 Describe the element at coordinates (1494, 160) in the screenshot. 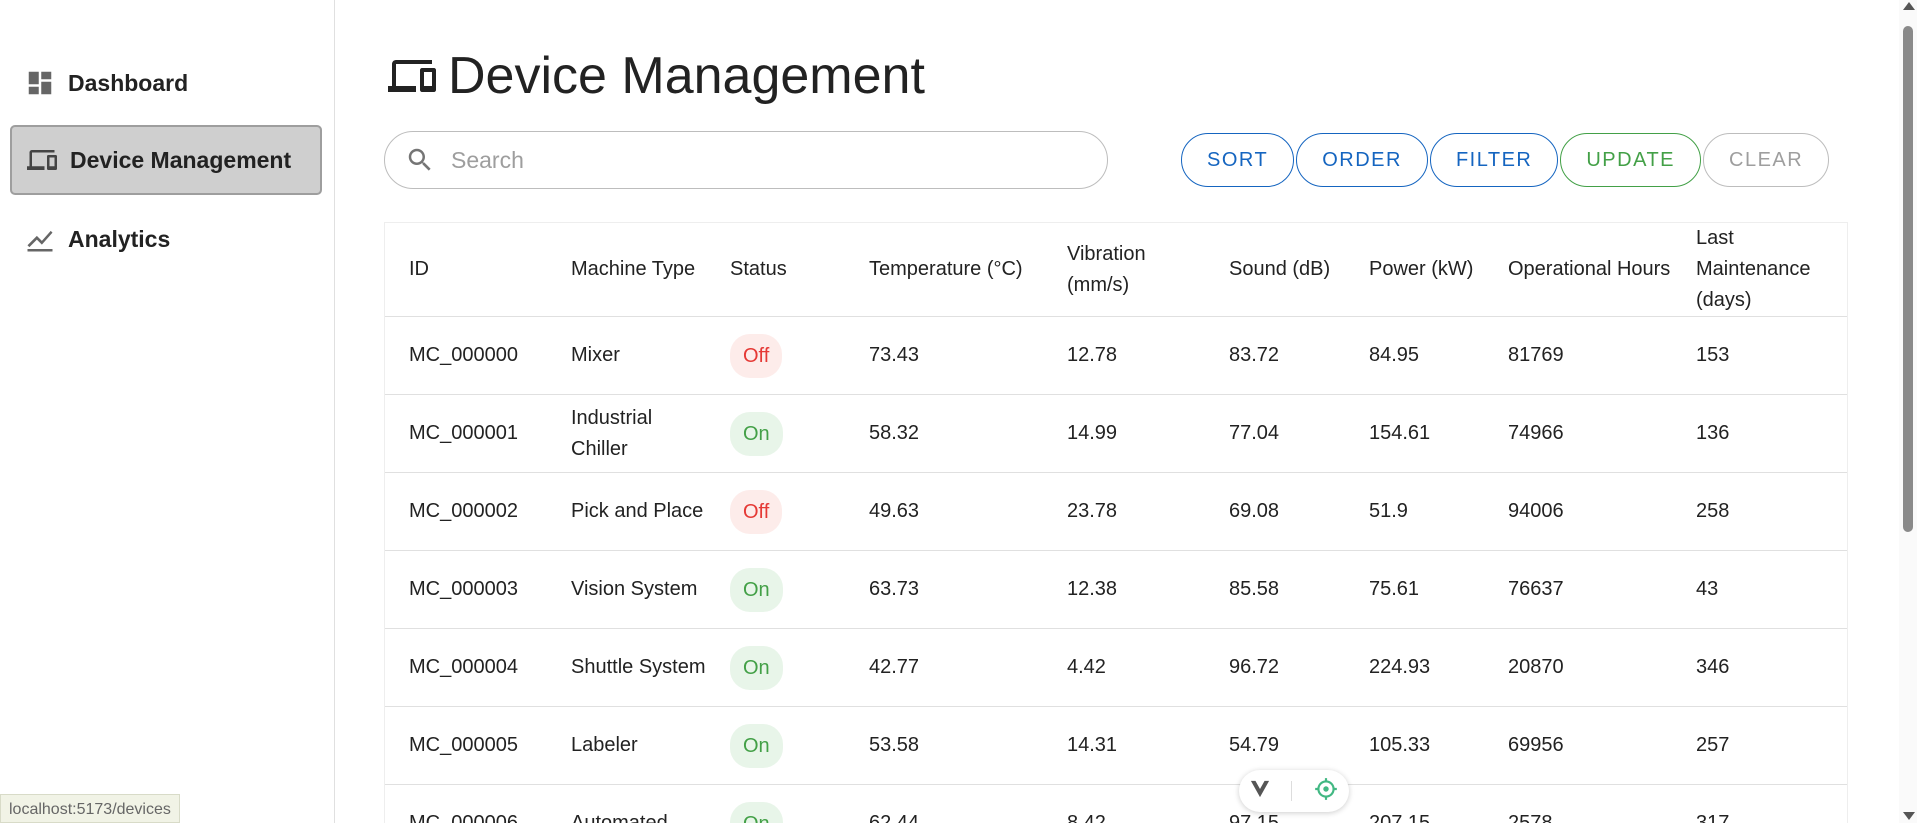

I see `filter-button: FILTER` at that location.